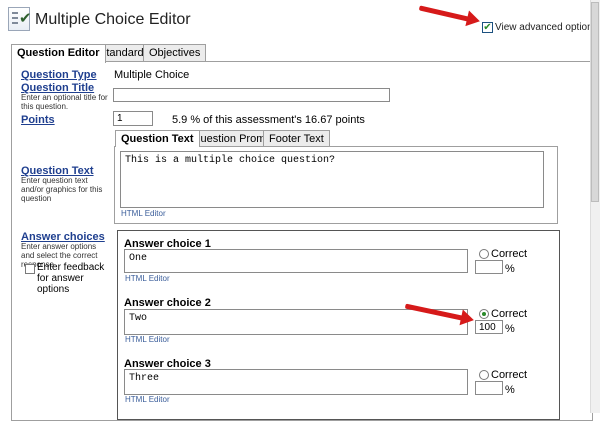 The height and width of the screenshot is (421, 600). I want to click on tab-question-editor: Question Editor, so click(58, 53).